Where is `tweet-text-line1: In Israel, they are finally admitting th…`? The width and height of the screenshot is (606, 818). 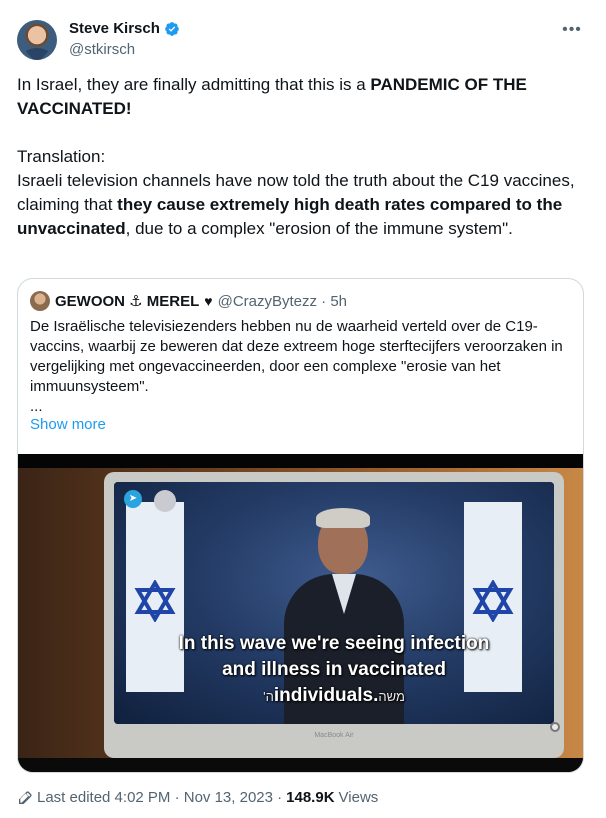
tweet-text-line1: In Israel, they are finally admitting th… is located at coordinates (272, 96).